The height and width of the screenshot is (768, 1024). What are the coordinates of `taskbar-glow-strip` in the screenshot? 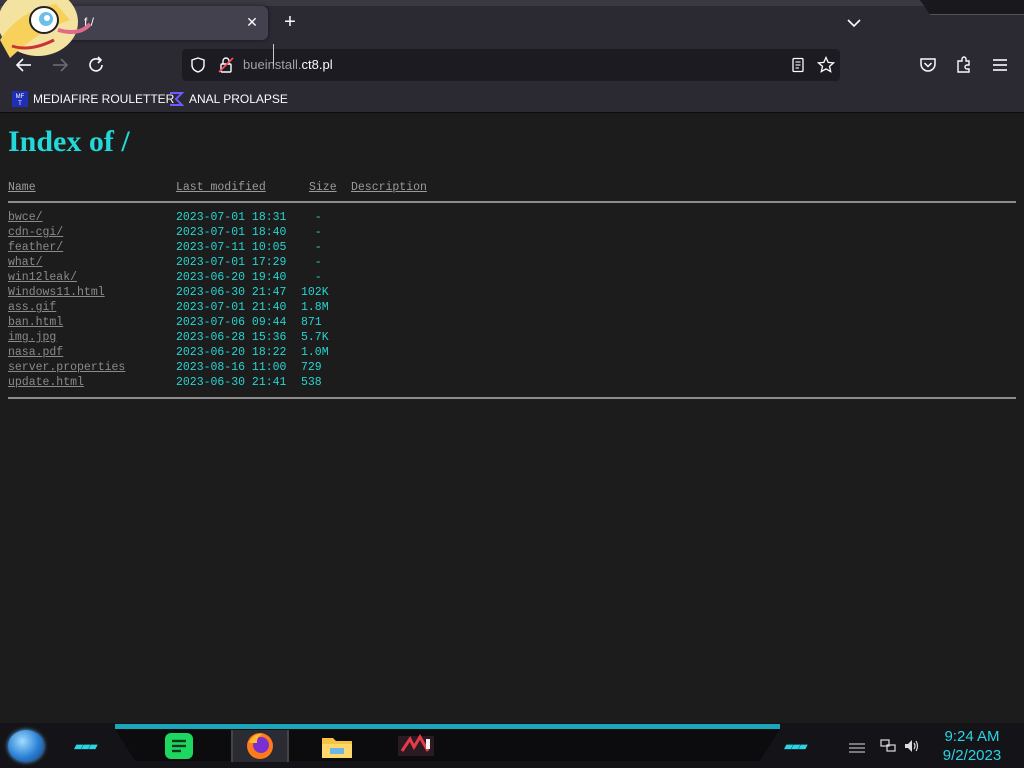 It's located at (447, 726).